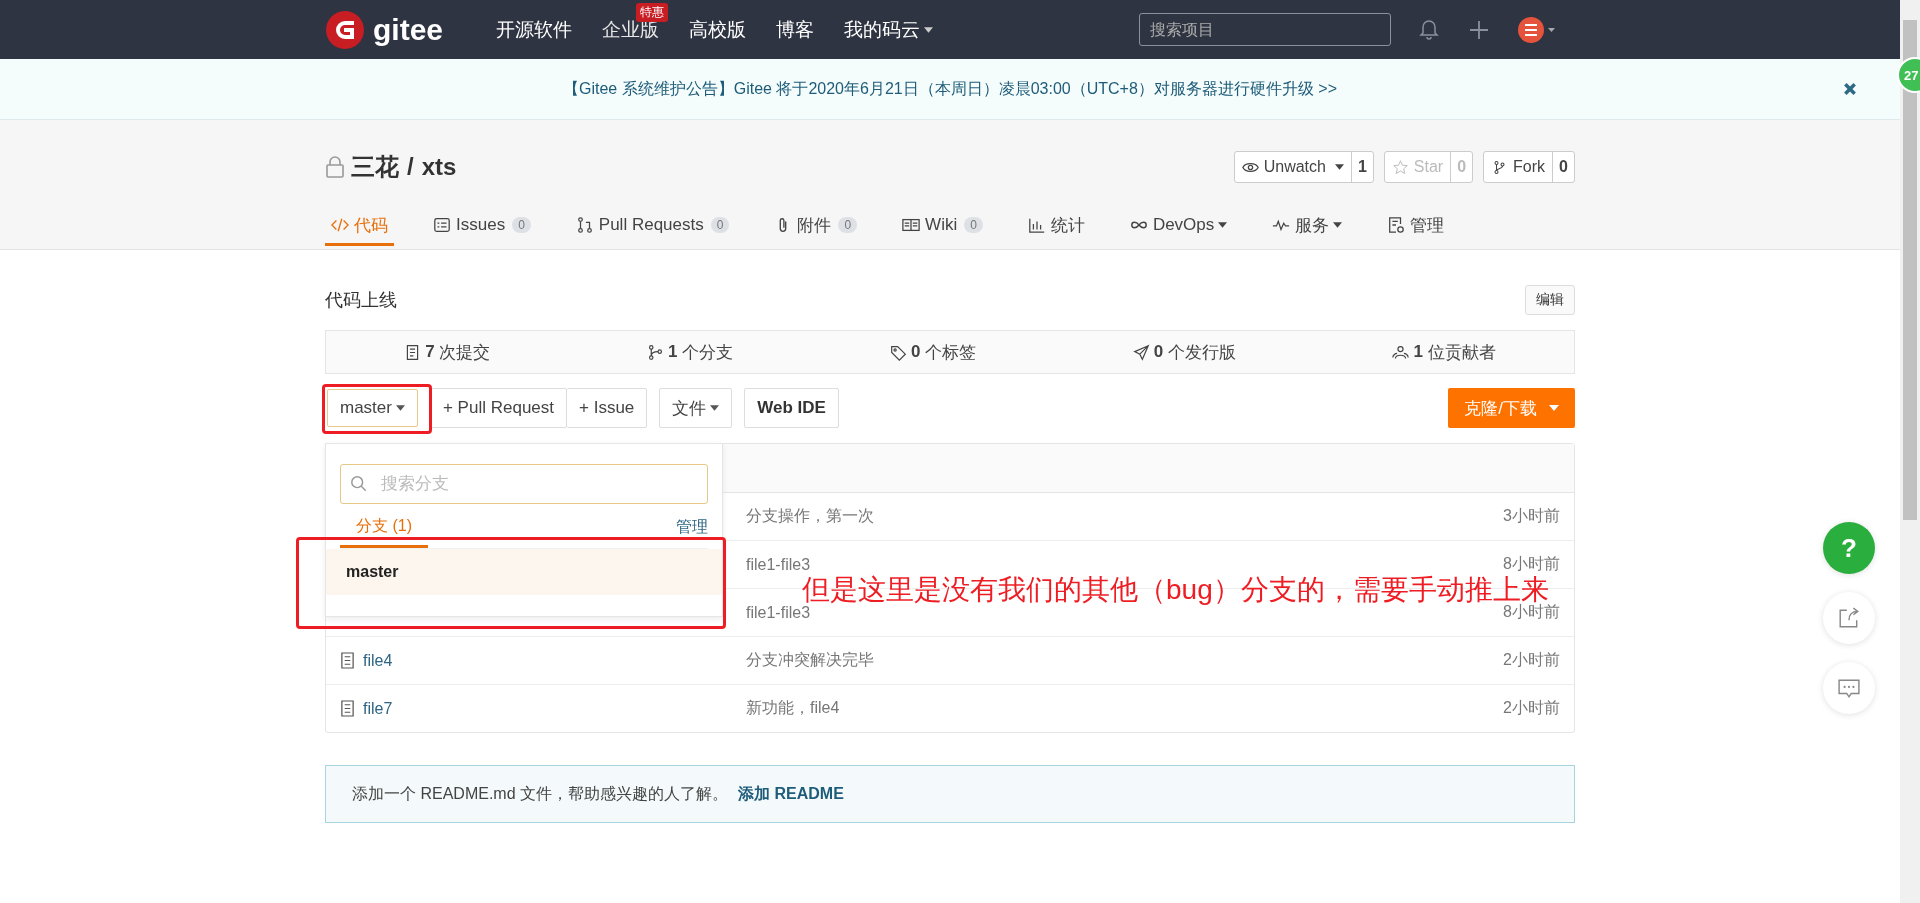 The height and width of the screenshot is (903, 1920). What do you see at coordinates (1910, 451) in the screenshot?
I see `scrollbar` at bounding box center [1910, 451].